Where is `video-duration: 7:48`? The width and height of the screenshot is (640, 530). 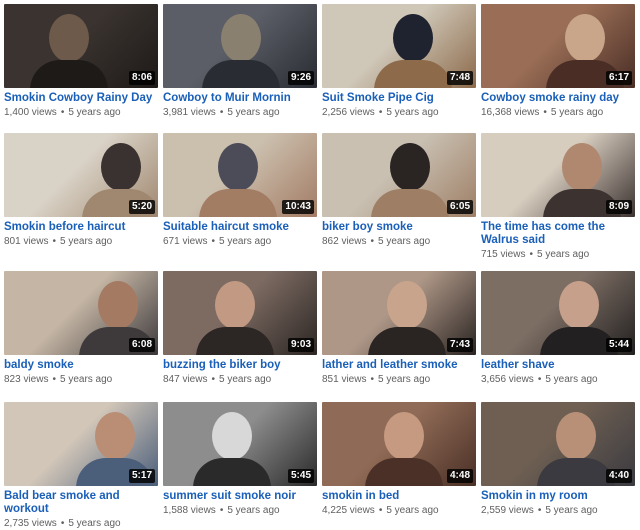
video-duration: 7:48 is located at coordinates (459, 78).